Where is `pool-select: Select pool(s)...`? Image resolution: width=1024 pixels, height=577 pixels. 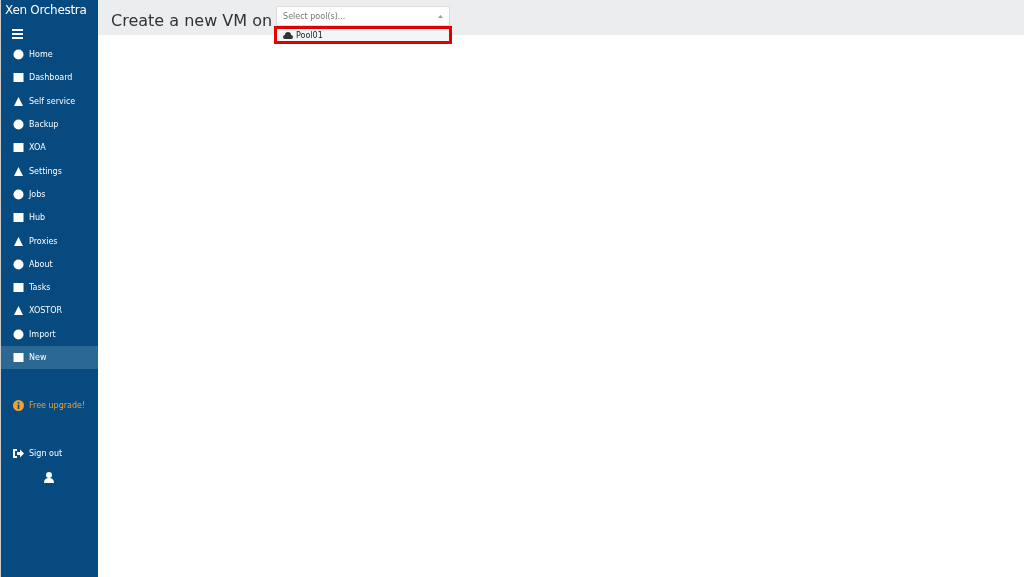
pool-select: Select pool(s)... is located at coordinates (363, 16).